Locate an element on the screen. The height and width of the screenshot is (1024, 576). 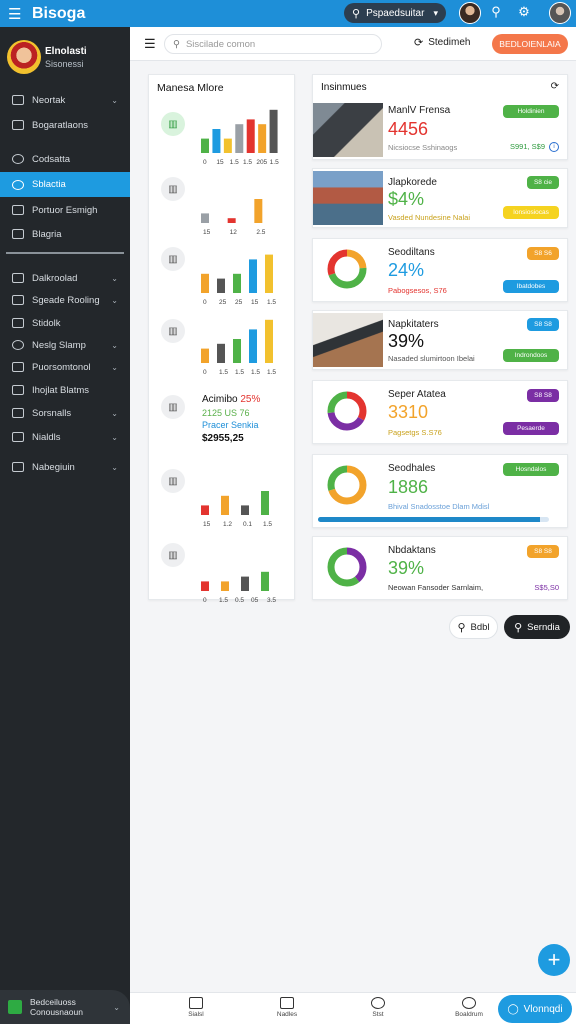
status-badge: Pesaerde is located at coordinates (531, 428).